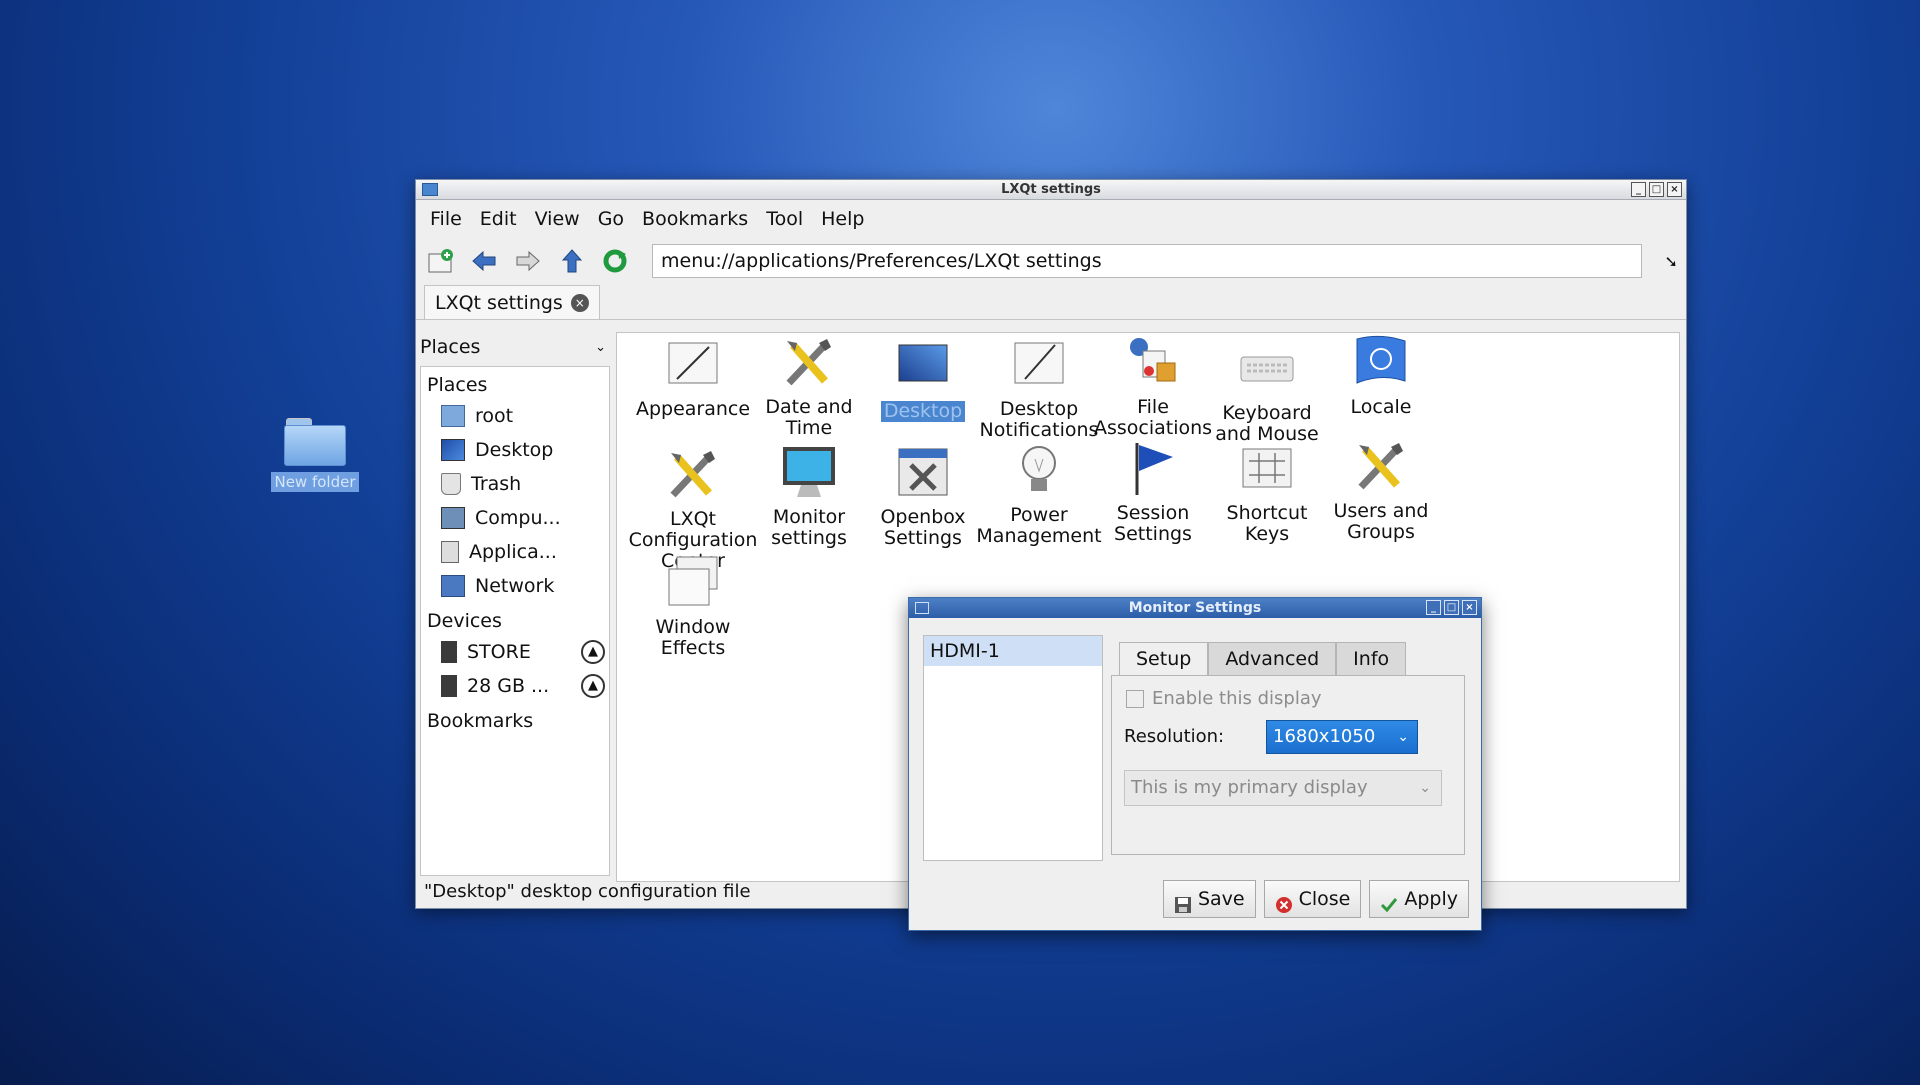 Image resolution: width=1920 pixels, height=1085 pixels. I want to click on network-folder-icon, so click(453, 586).